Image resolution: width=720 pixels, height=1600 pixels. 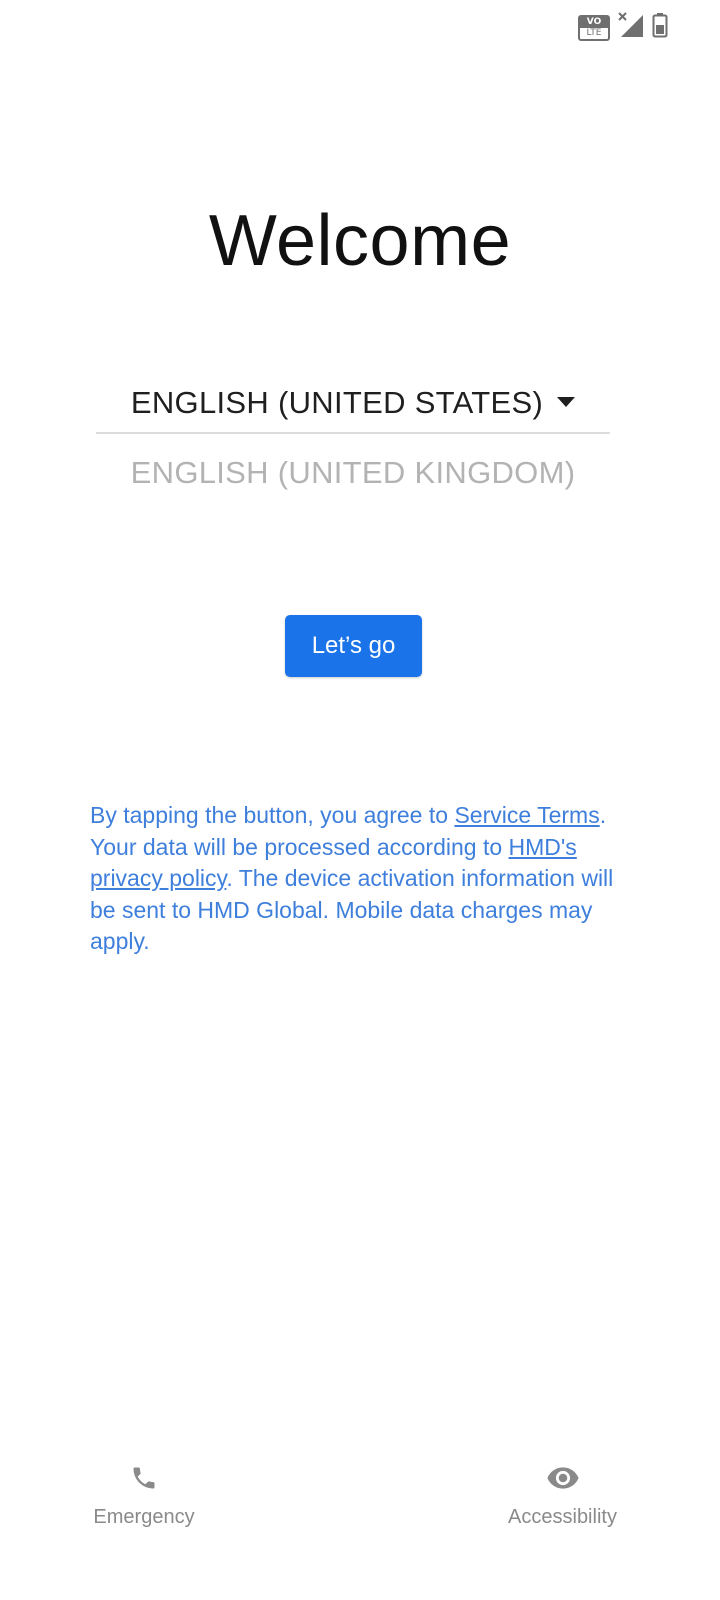 I want to click on page-title: Welcome, so click(x=360, y=241).